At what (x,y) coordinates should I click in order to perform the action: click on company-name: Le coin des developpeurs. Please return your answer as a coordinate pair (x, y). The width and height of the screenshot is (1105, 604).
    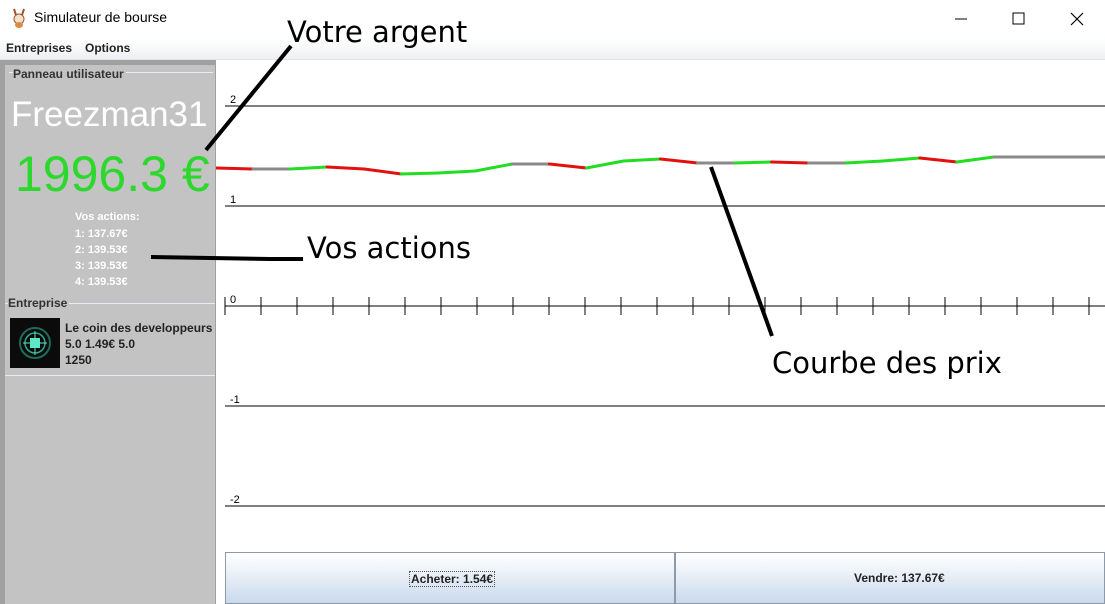
    Looking at the image, I should click on (138, 328).